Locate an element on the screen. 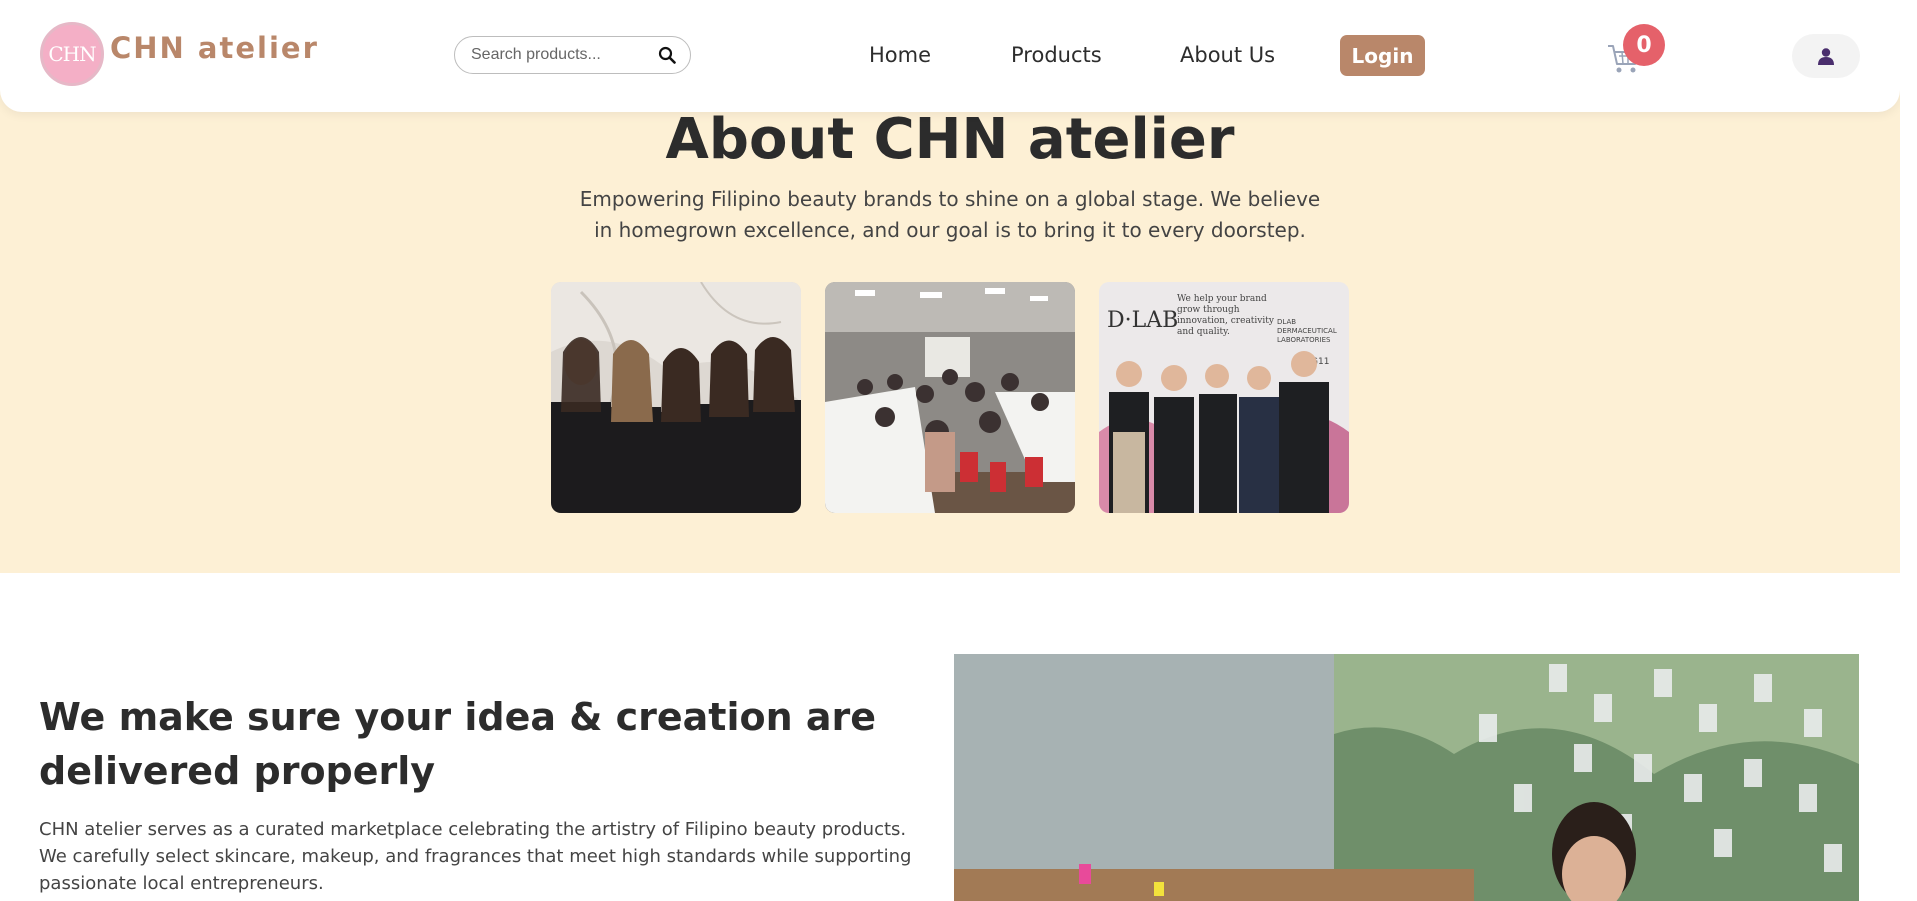 Image resolution: width=1917 pixels, height=901 pixels. search-box is located at coordinates (572, 55).